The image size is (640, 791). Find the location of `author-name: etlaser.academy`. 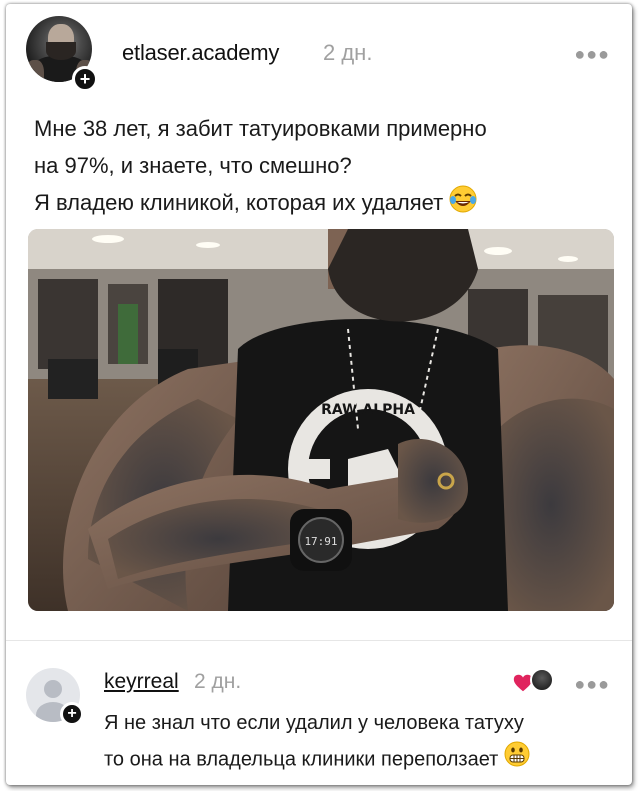

author-name: etlaser.academy is located at coordinates (200, 53).